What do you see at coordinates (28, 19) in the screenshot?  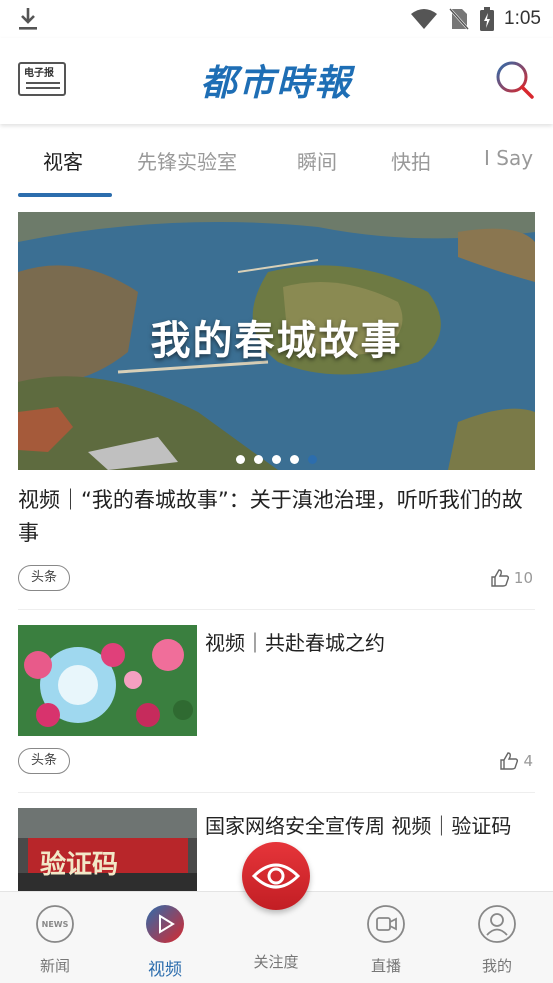 I see `download-icon` at bounding box center [28, 19].